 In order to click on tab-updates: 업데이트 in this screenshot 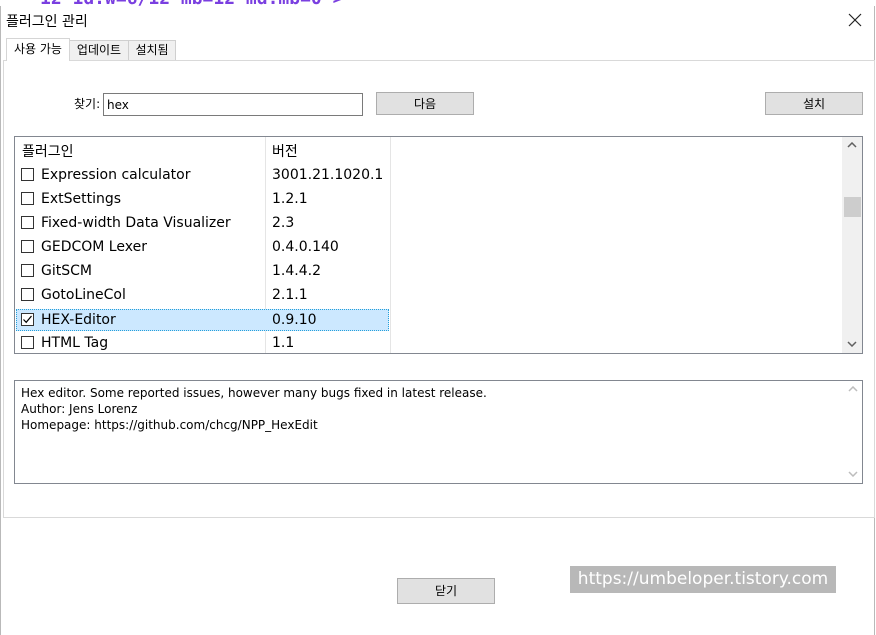, I will do `click(99, 50)`.